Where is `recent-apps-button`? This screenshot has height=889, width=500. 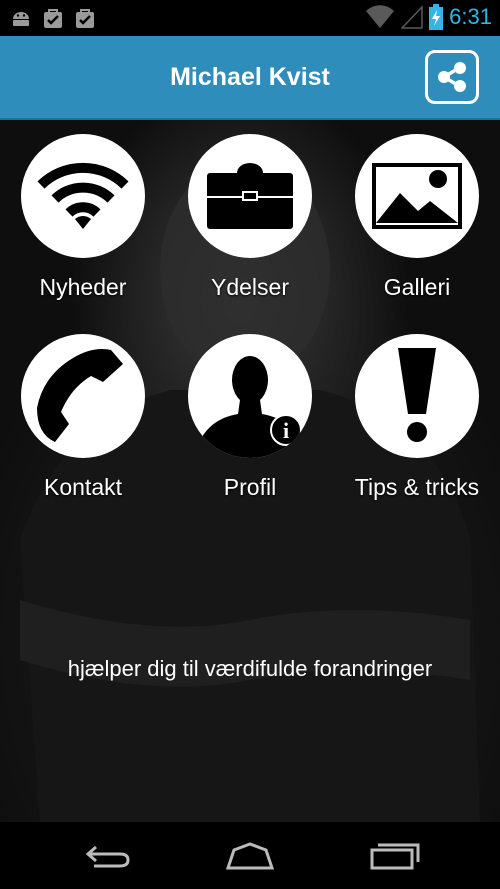 recent-apps-button is located at coordinates (394, 856).